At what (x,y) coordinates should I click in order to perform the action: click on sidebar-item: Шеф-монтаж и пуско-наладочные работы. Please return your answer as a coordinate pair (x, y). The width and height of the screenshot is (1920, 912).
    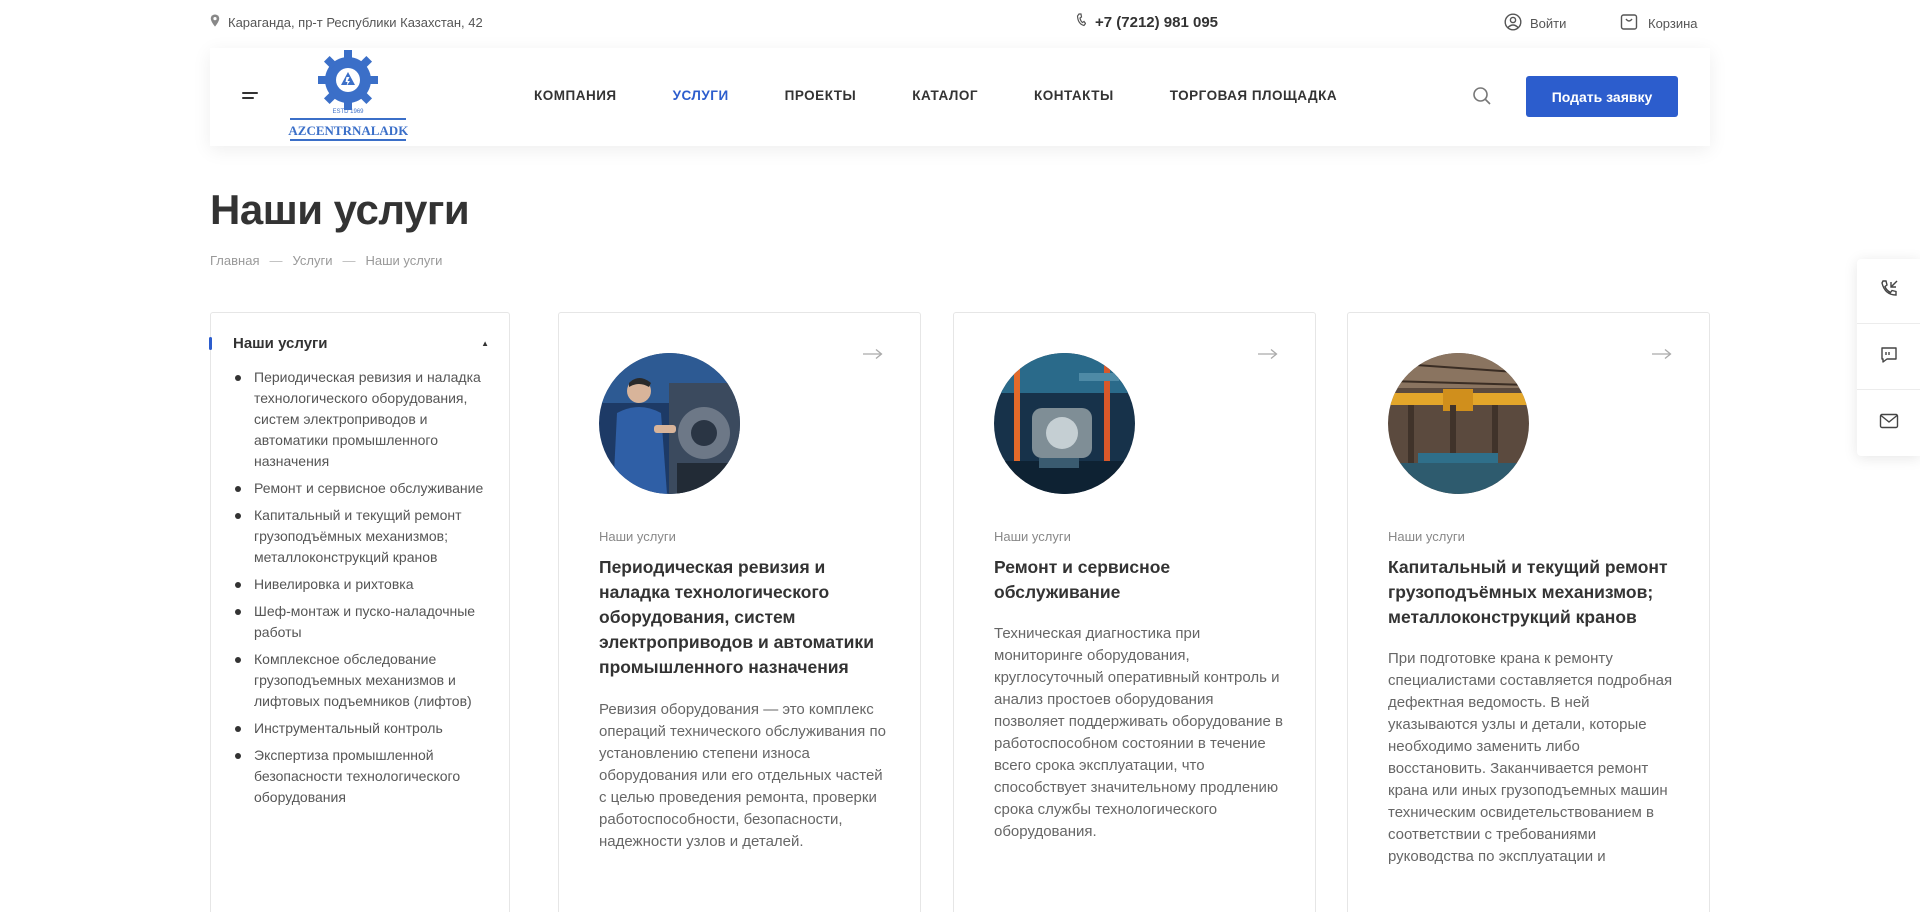
    Looking at the image, I should click on (364, 622).